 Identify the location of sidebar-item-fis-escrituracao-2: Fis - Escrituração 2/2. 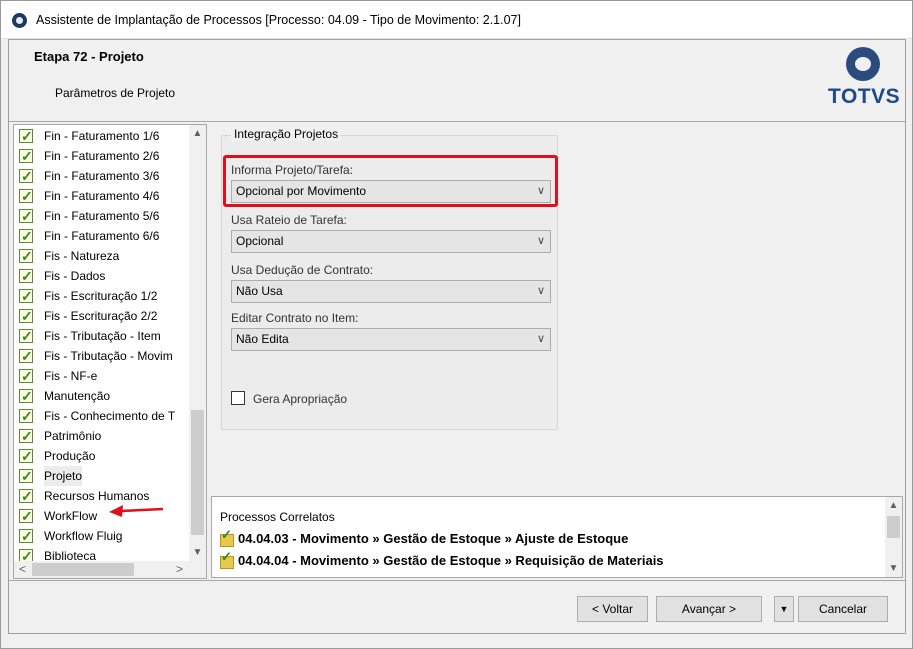
(102, 316).